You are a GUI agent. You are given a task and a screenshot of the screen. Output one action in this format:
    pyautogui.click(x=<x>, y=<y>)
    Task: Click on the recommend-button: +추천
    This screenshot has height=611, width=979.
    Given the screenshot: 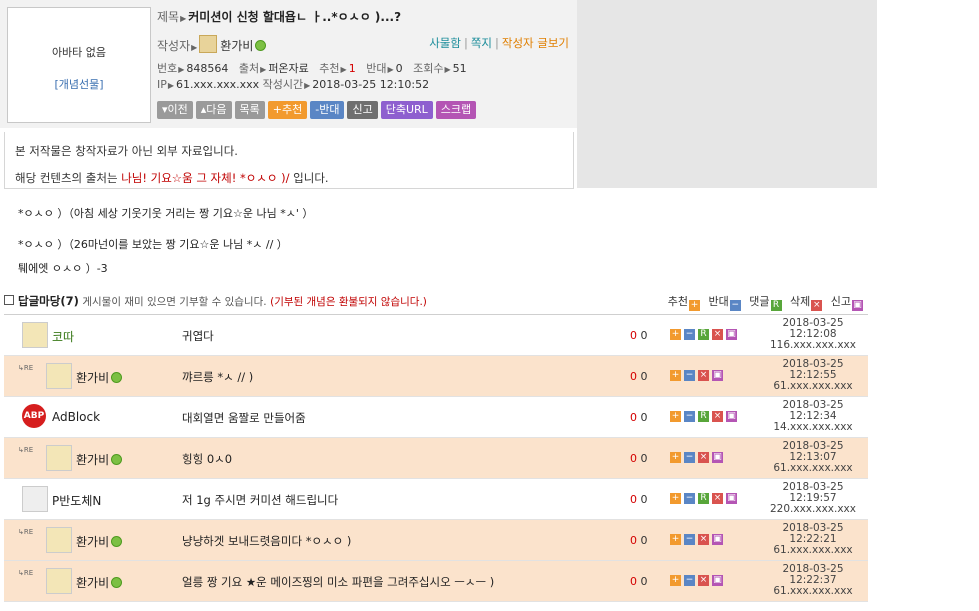 What is the action you would take?
    pyautogui.click(x=287, y=110)
    